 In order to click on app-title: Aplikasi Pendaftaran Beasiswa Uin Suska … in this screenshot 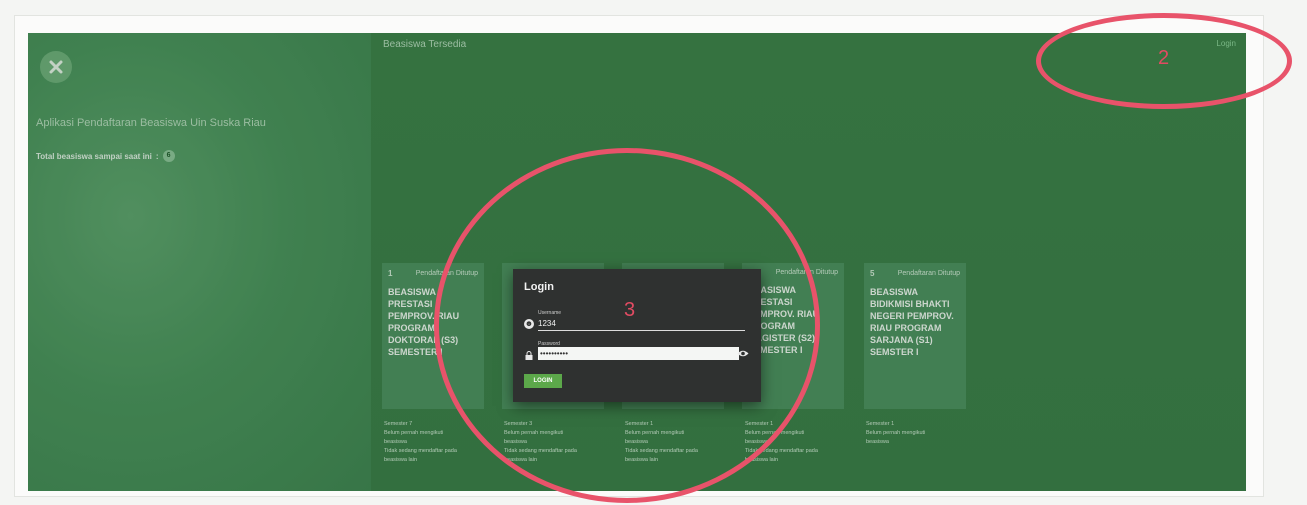, I will do `click(151, 123)`.